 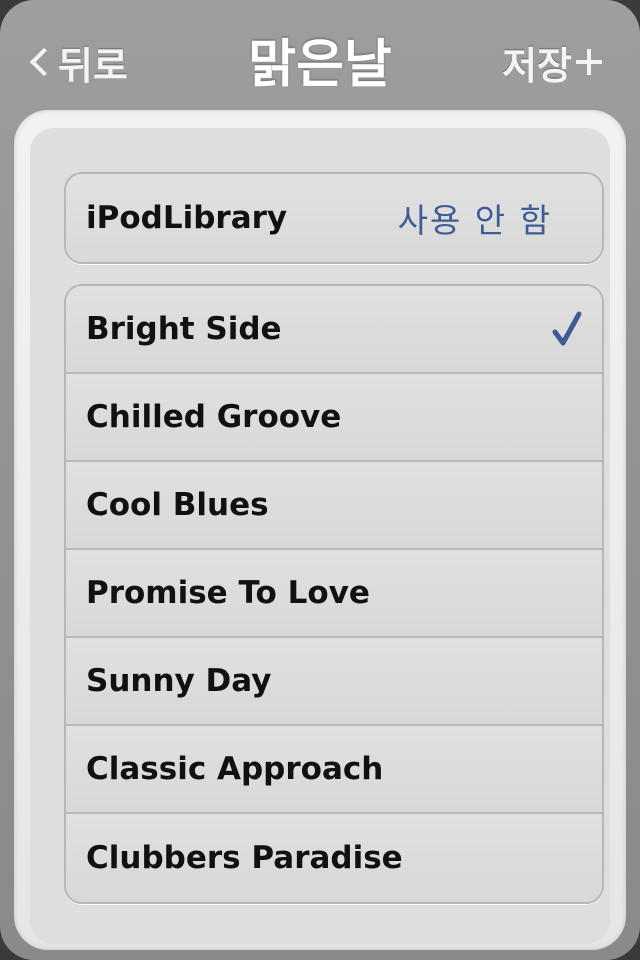 What do you see at coordinates (184, 329) in the screenshot?
I see `track-name: Bright Side` at bounding box center [184, 329].